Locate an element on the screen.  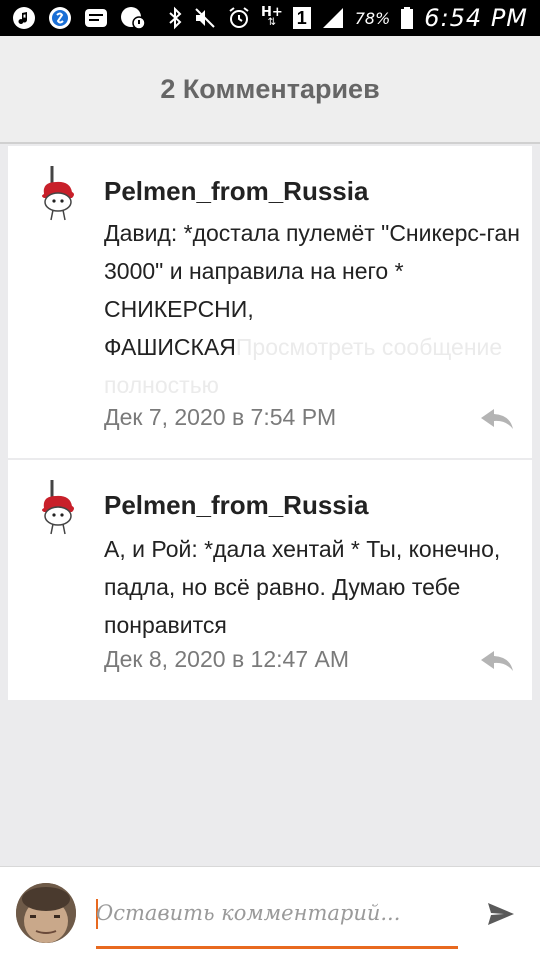
hangouts-icon is located at coordinates (133, 18).